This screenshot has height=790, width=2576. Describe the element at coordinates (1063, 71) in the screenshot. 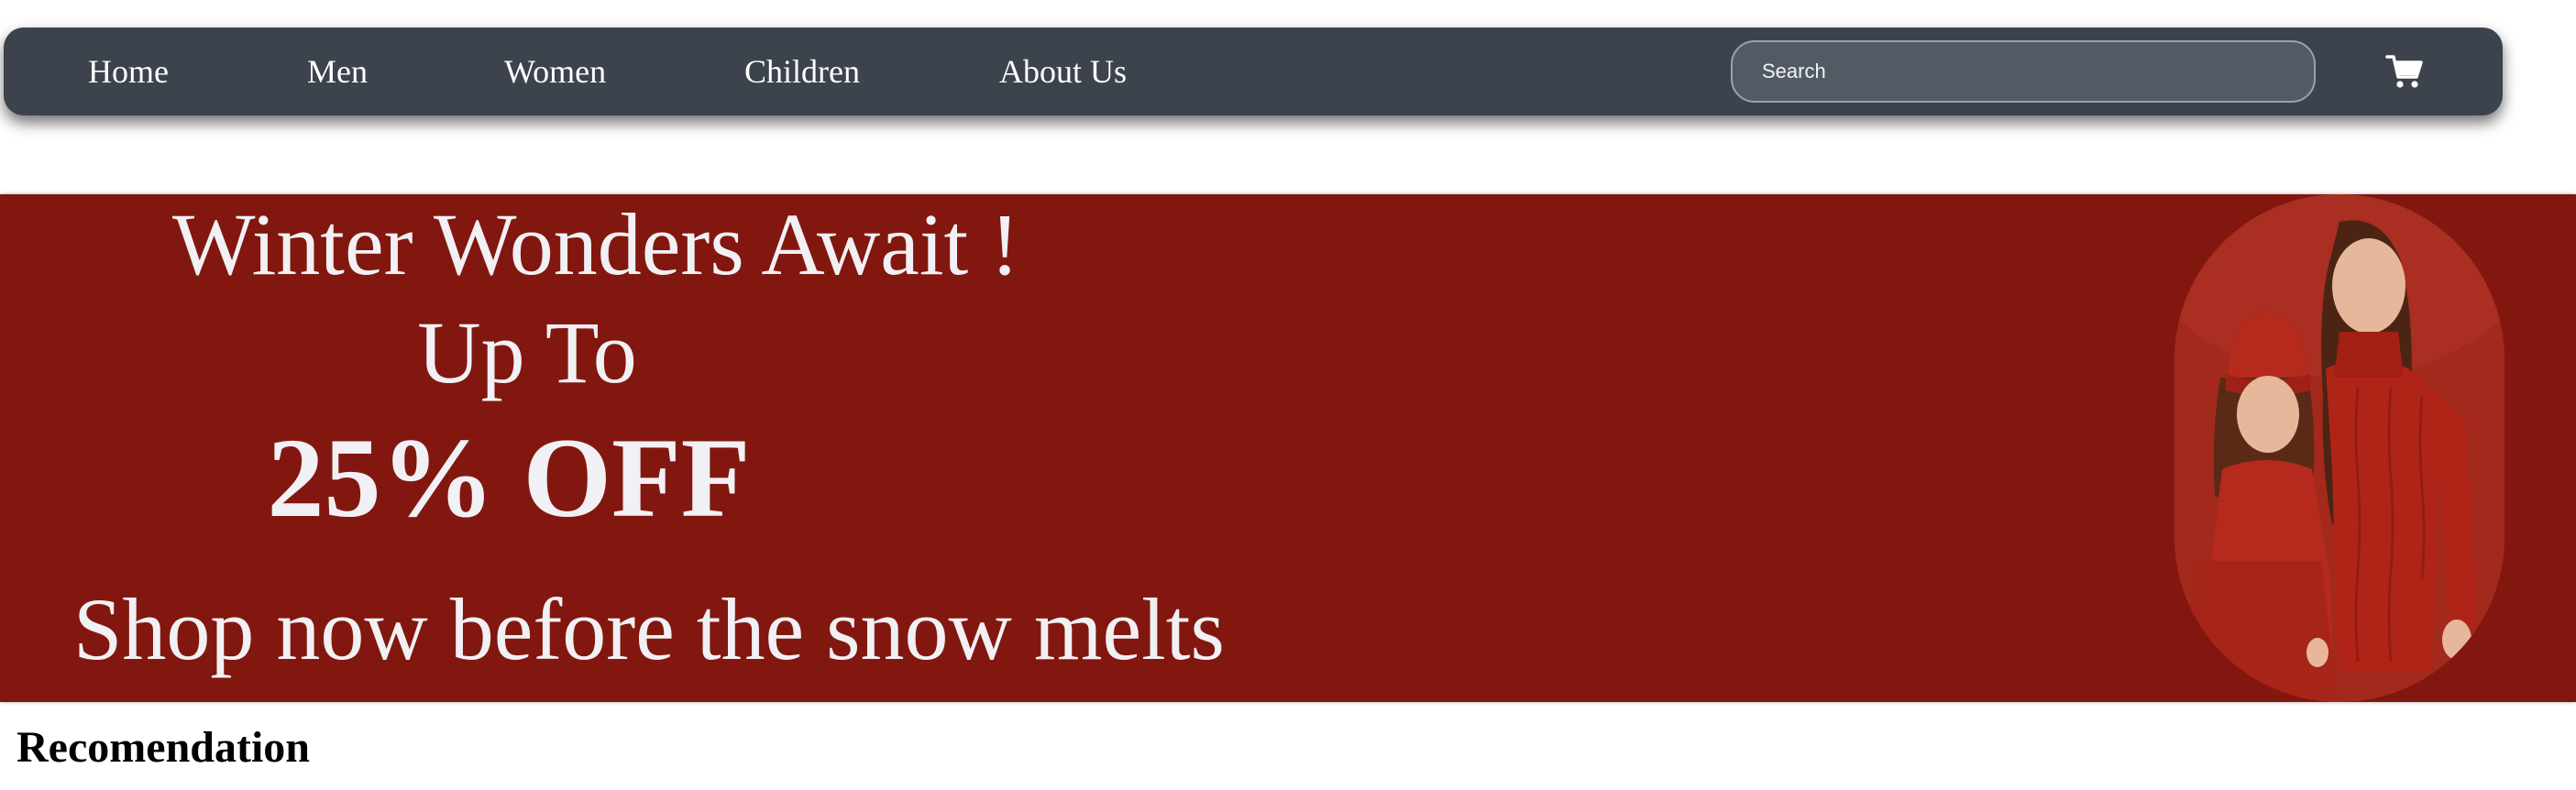

I see `nav-link-about-us: About Us` at that location.